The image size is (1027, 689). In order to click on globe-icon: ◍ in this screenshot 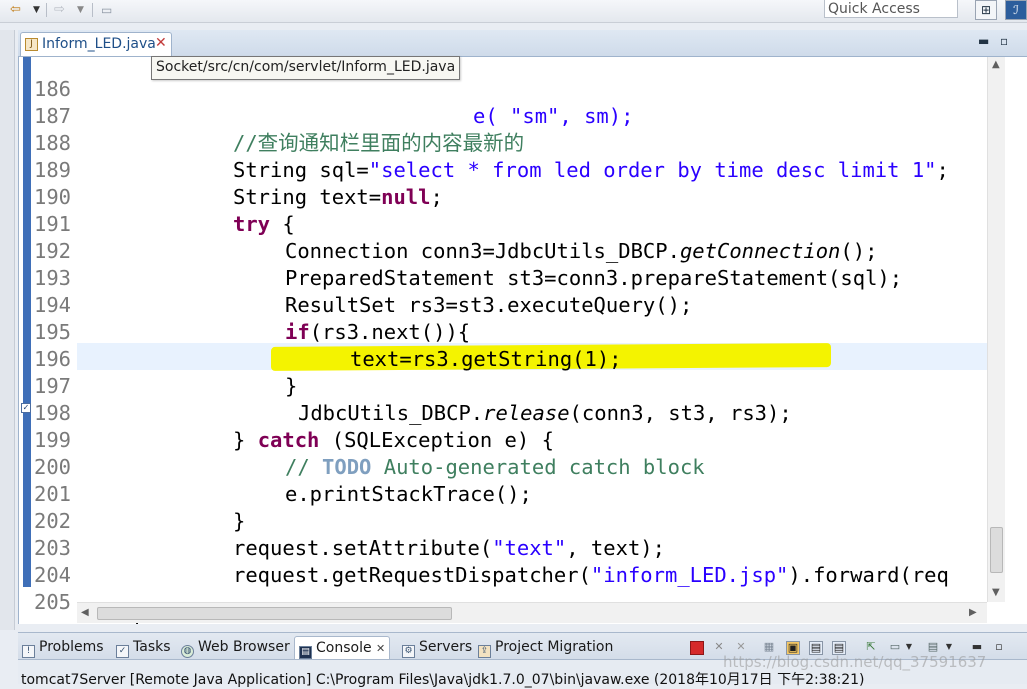, I will do `click(187, 651)`.